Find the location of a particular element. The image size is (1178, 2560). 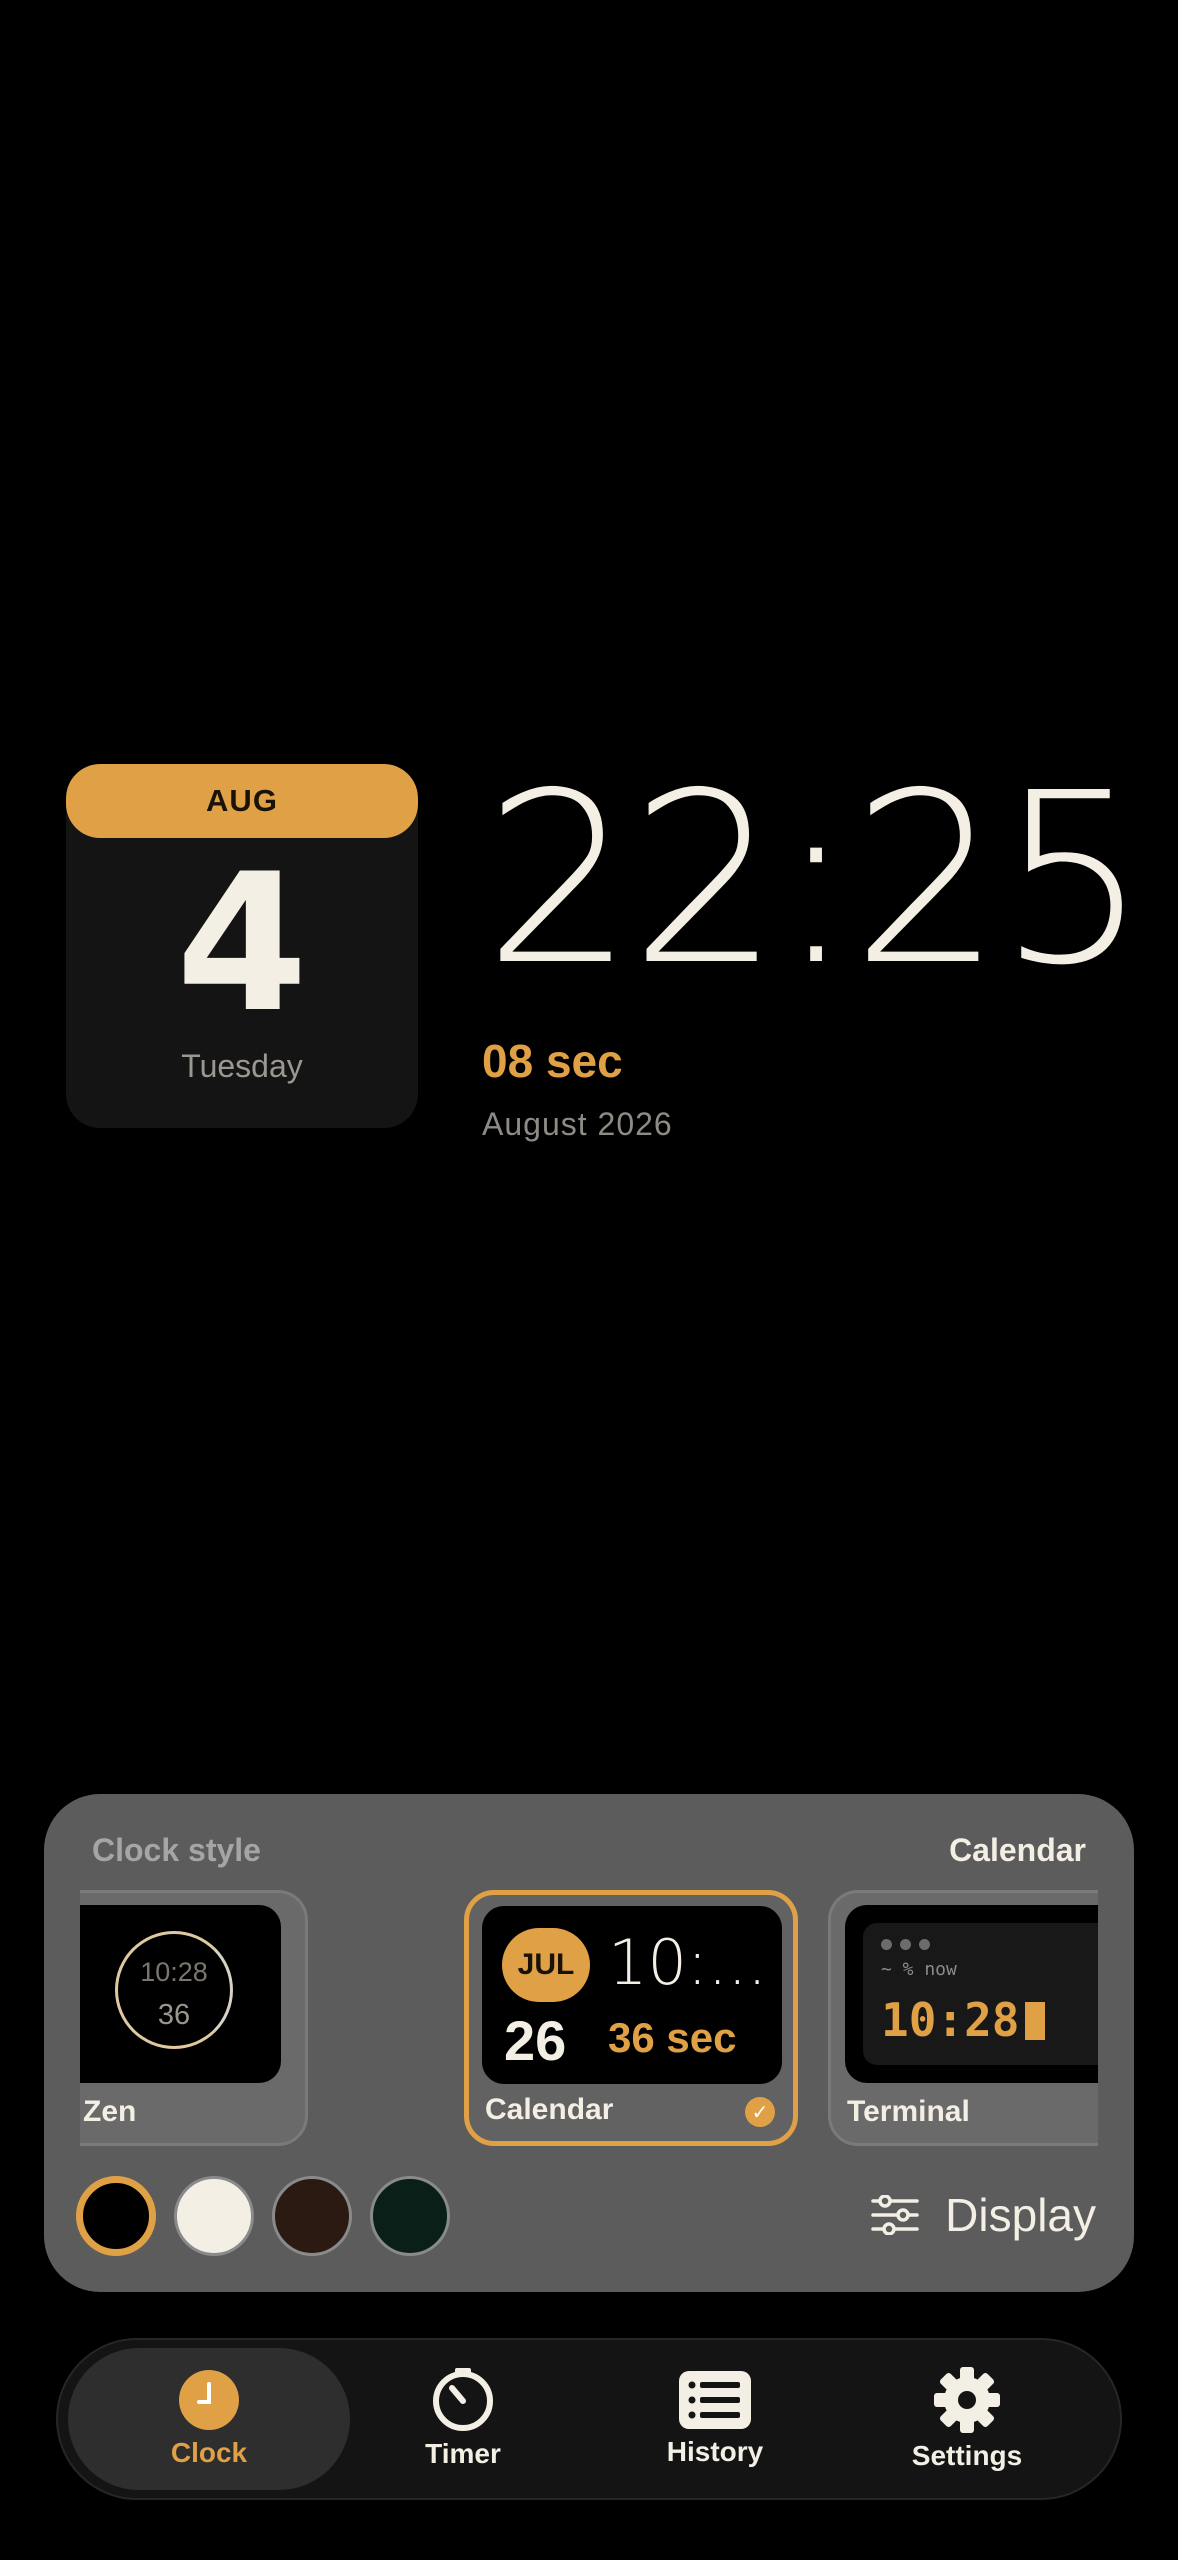

settings-icon is located at coordinates (967, 2400).